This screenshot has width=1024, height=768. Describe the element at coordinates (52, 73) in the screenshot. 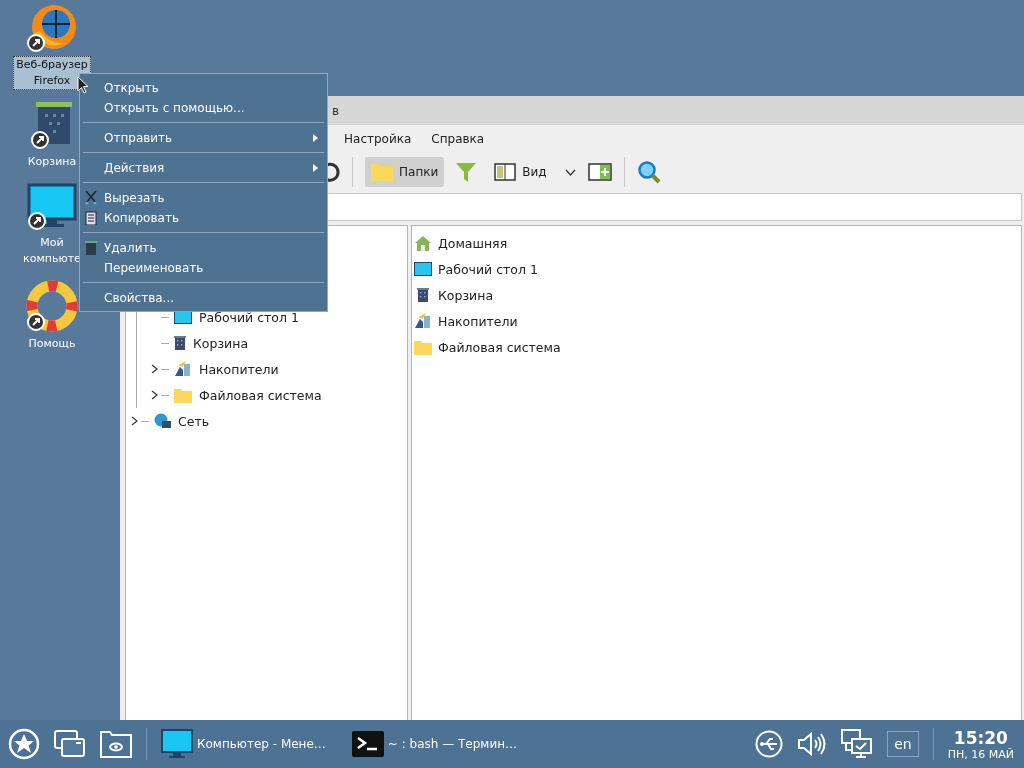

I see `icon-label: Веб-браузер Firefox` at that location.